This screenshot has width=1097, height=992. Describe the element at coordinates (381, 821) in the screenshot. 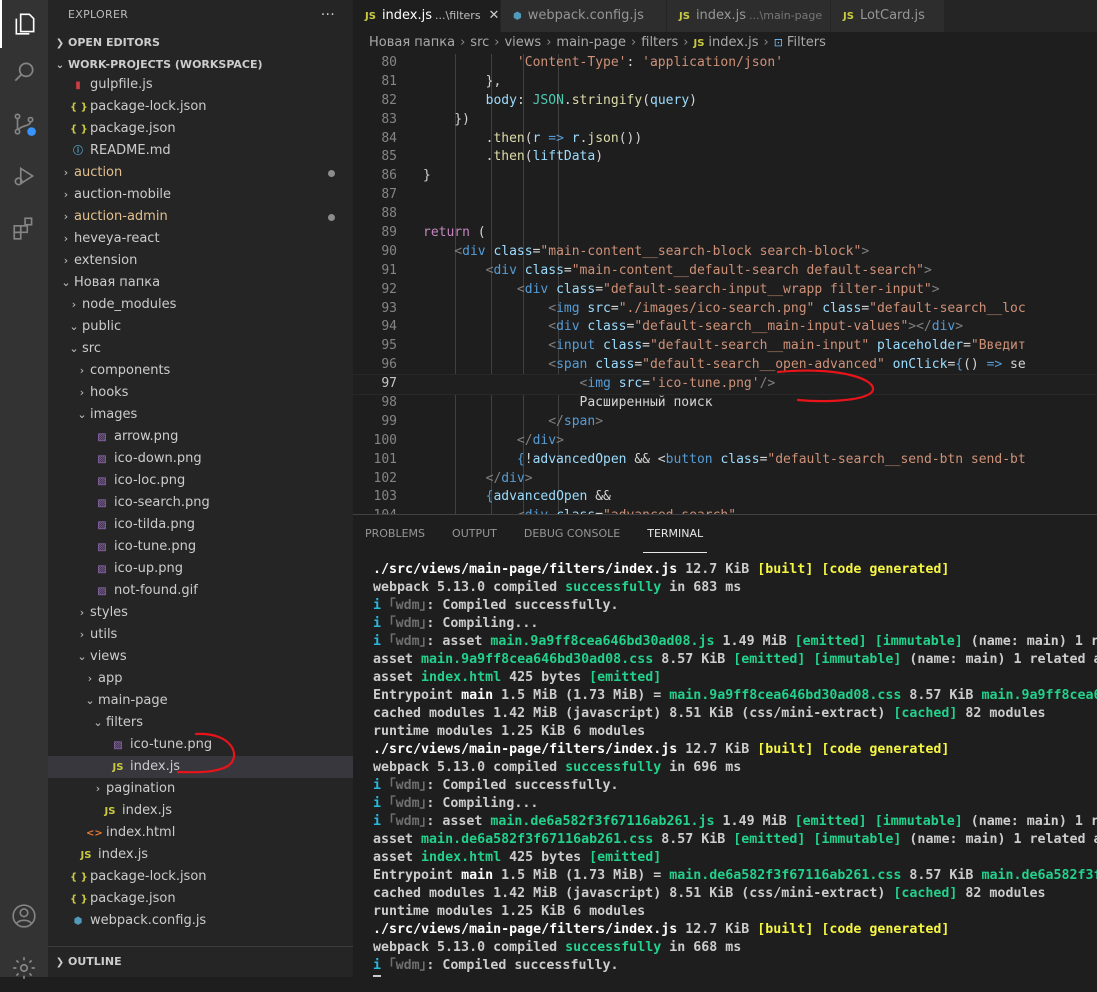

I see `terminal-segment: i` at that location.